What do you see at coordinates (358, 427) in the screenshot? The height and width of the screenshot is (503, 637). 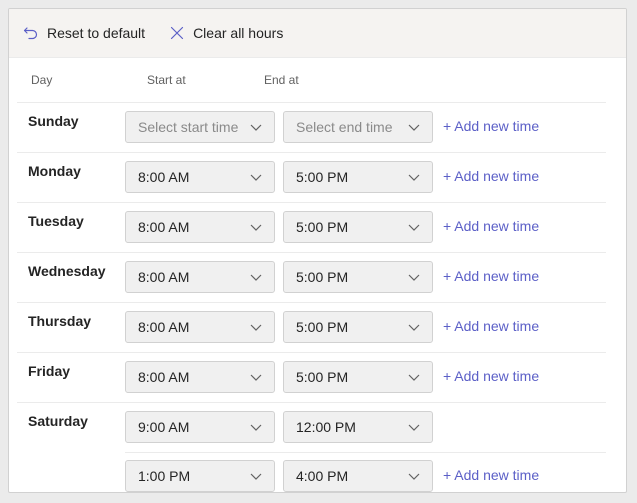 I see `end-time-dropdown: 12:00 PM` at bounding box center [358, 427].